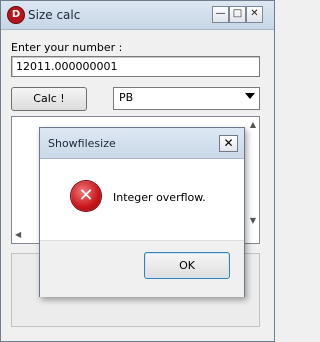 The height and width of the screenshot is (342, 320). What do you see at coordinates (254, 14) in the screenshot?
I see `close-button: ✕` at bounding box center [254, 14].